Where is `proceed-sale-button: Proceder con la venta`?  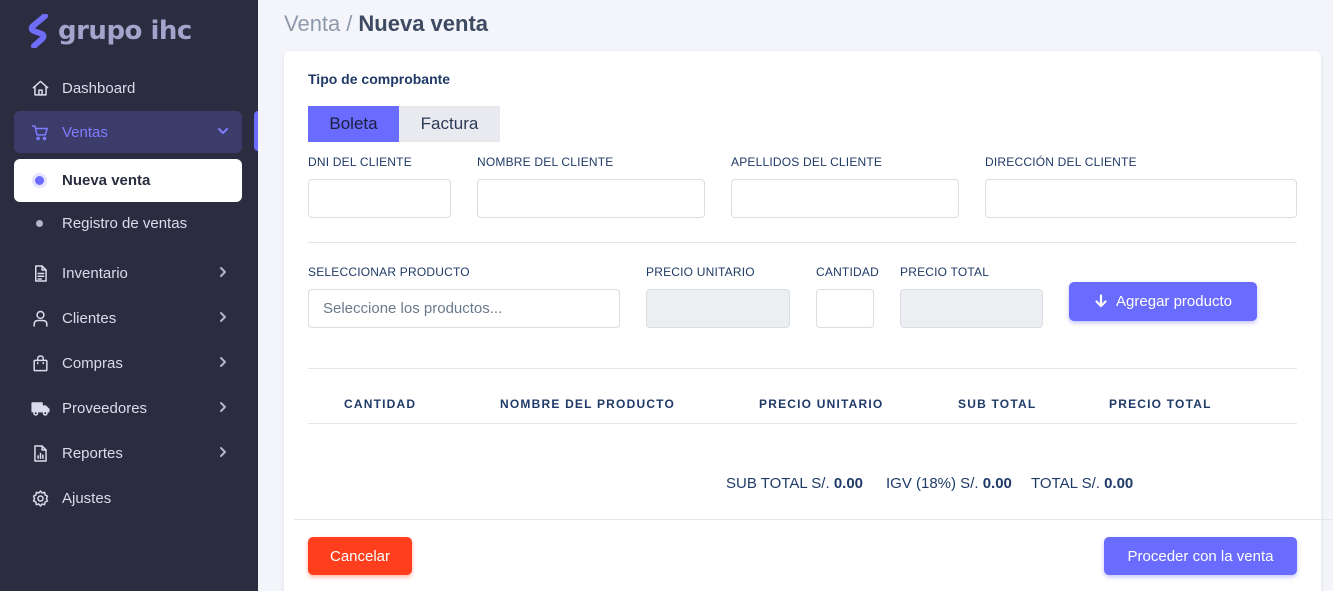
proceed-sale-button: Proceder con la venta is located at coordinates (1200, 556).